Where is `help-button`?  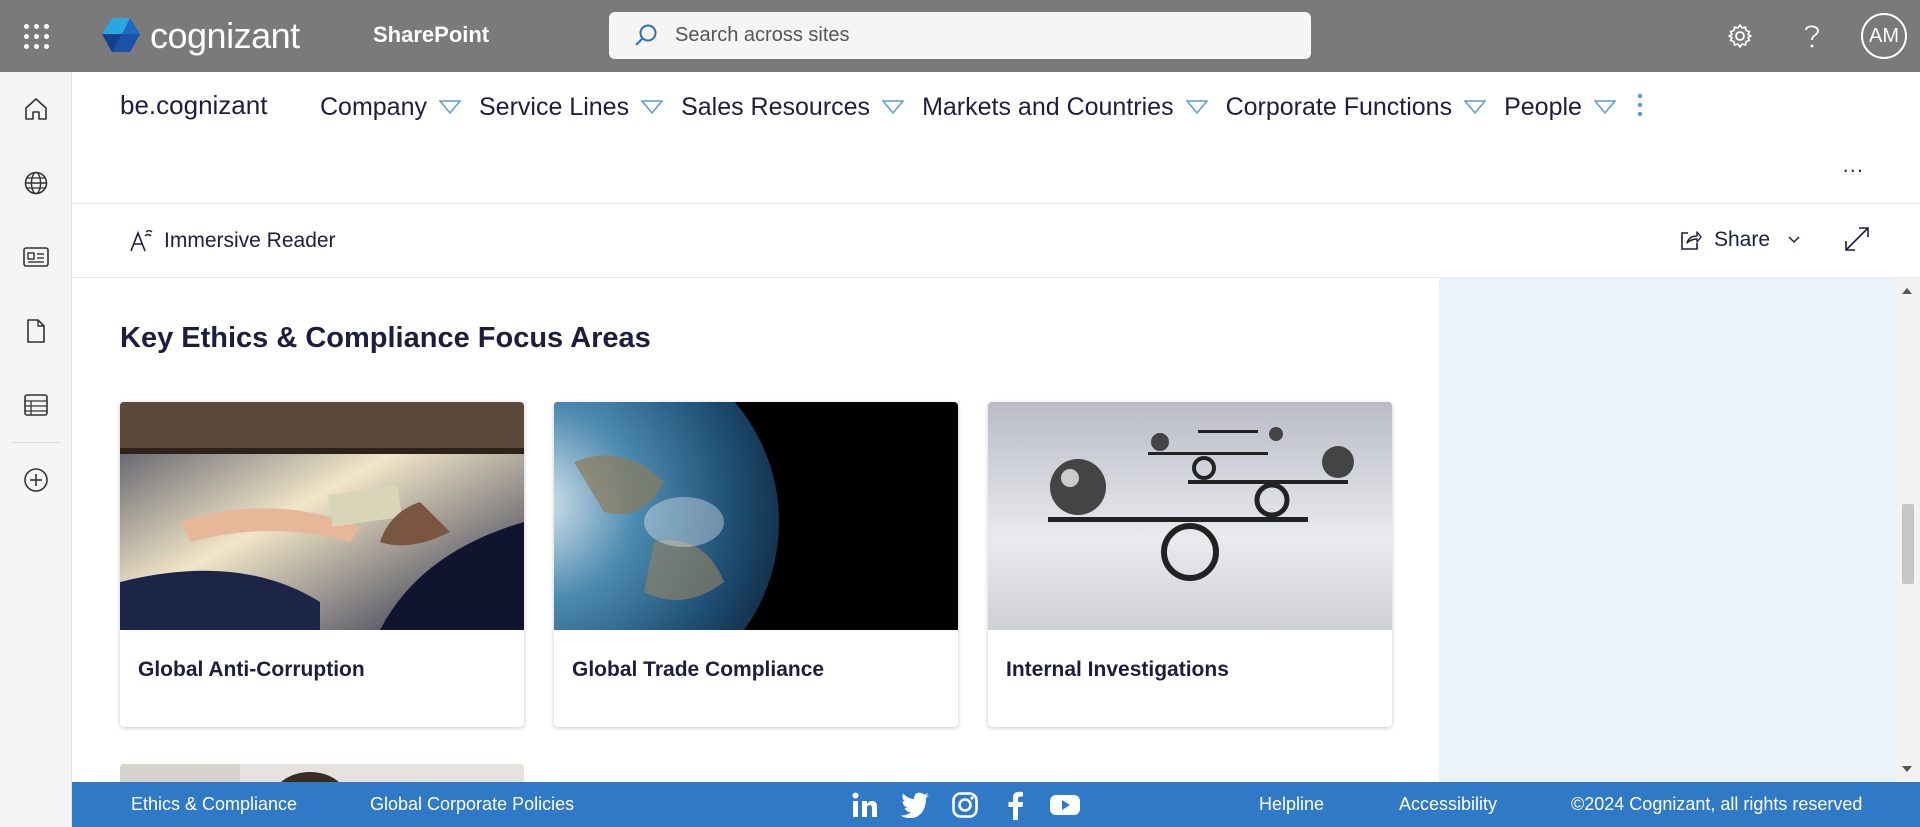 help-button is located at coordinates (1812, 36).